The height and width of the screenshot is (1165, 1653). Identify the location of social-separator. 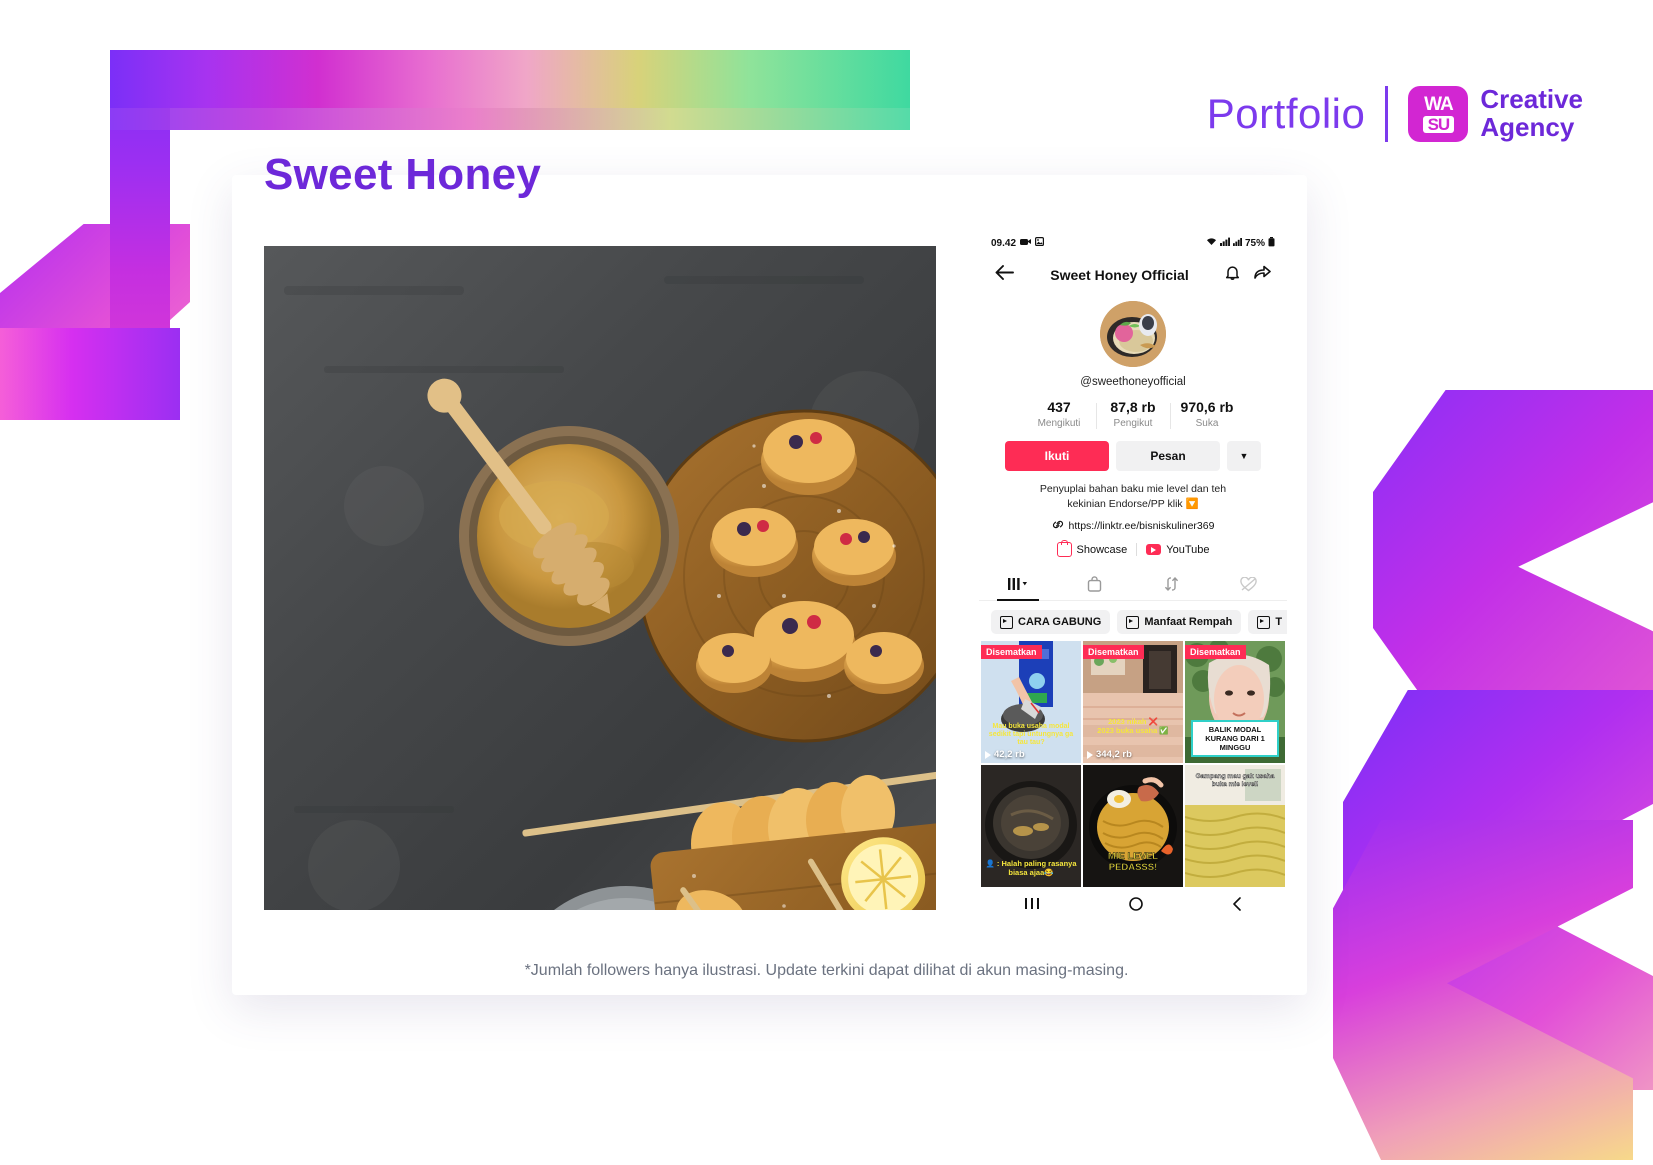
(1137, 550).